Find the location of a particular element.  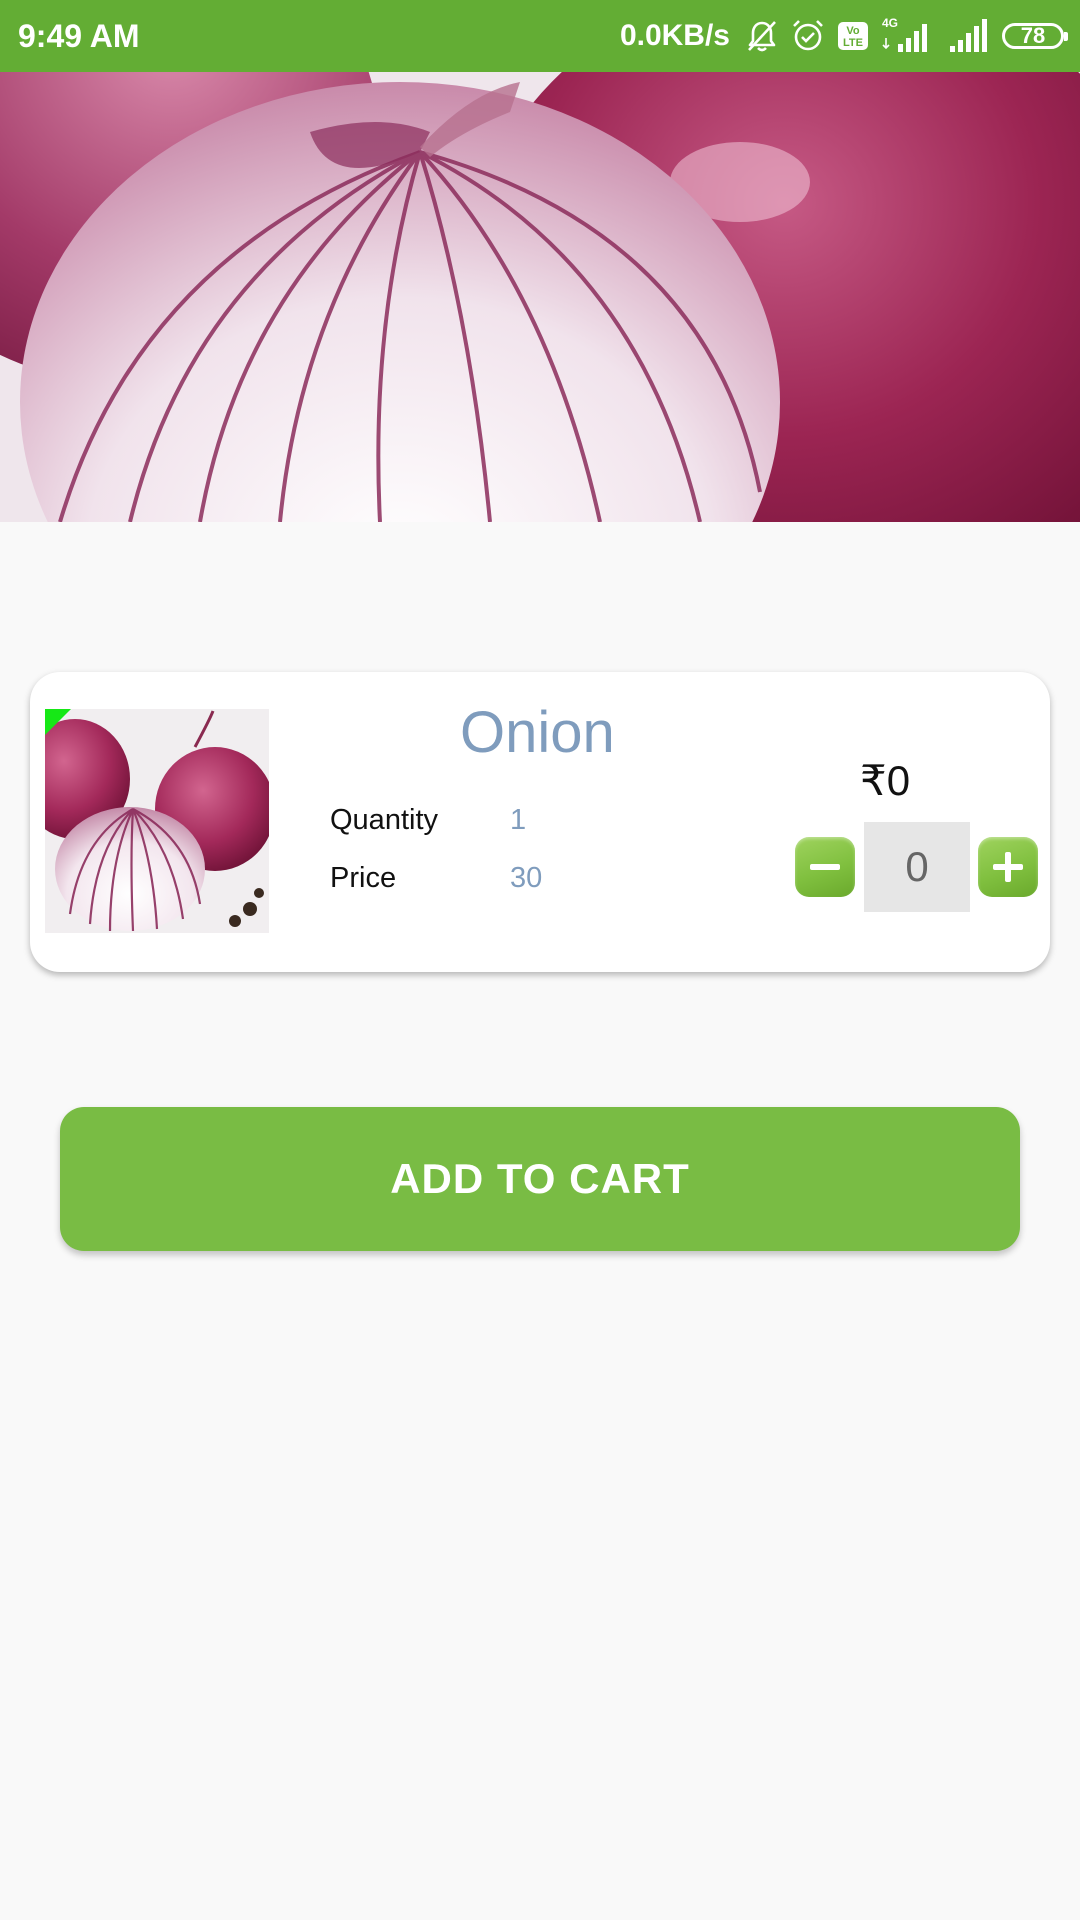

decrement-button is located at coordinates (825, 867).